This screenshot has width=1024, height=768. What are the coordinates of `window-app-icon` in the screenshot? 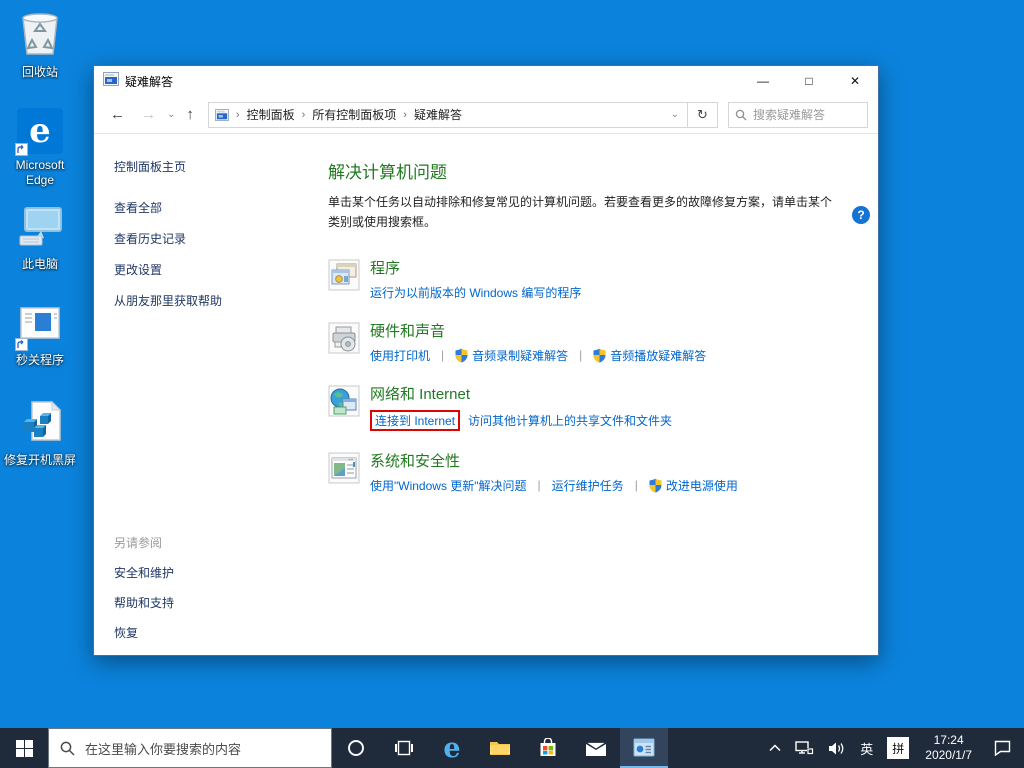 It's located at (111, 81).